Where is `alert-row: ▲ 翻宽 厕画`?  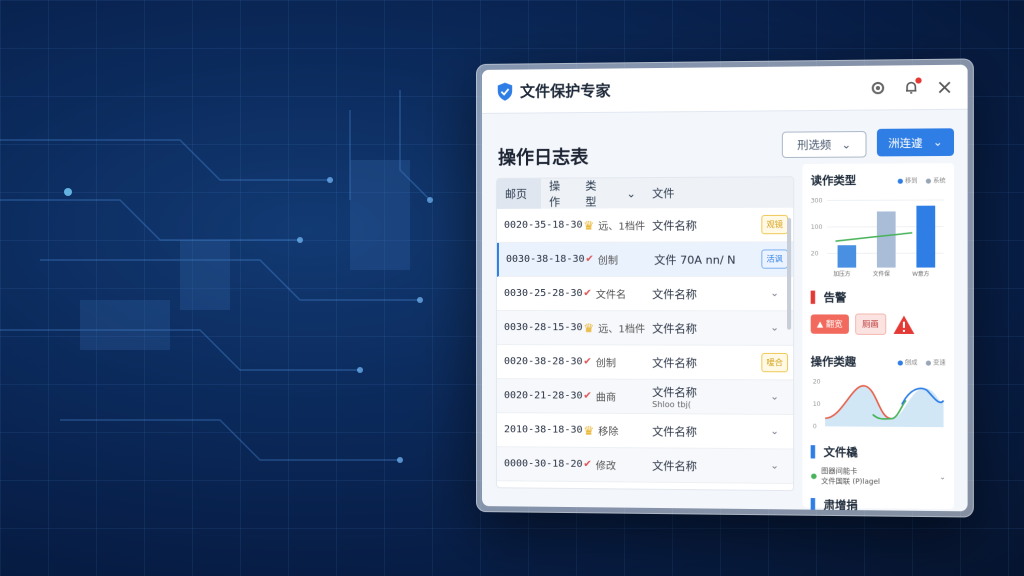 alert-row: ▲ 翻宽 厕画 is located at coordinates (878, 324).